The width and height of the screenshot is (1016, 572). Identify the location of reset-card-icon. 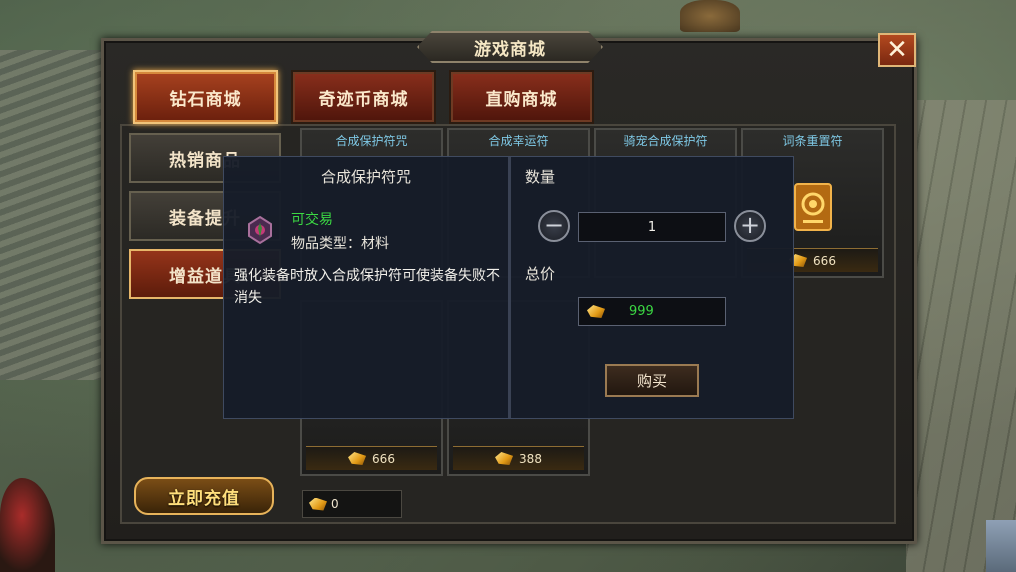
(812, 207).